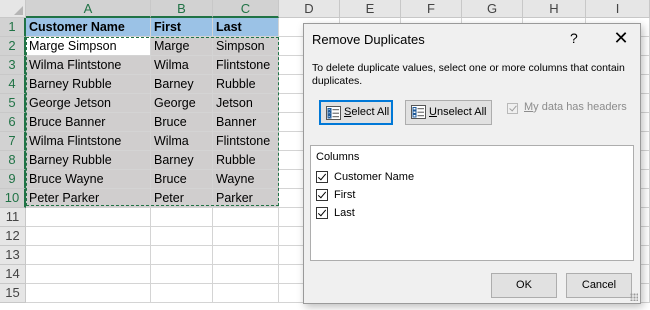  What do you see at coordinates (621, 38) in the screenshot?
I see `close-button: ✕` at bounding box center [621, 38].